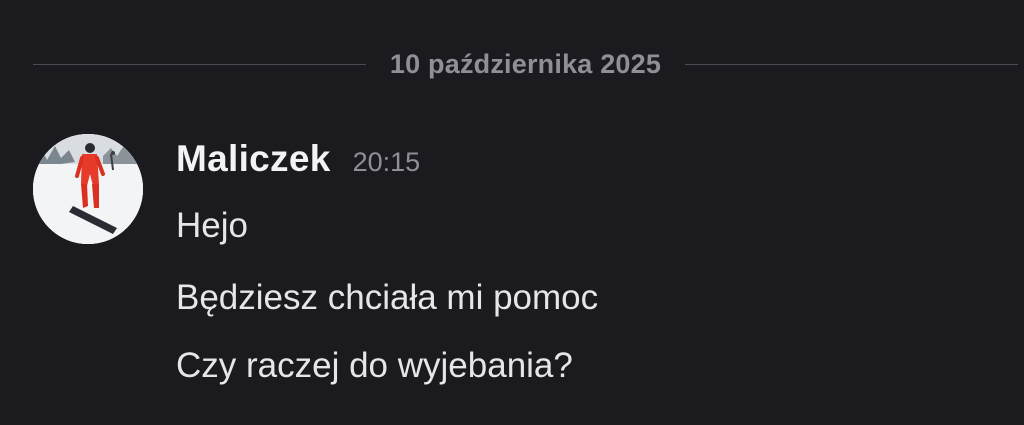 The width and height of the screenshot is (1024, 425). I want to click on message-header: Maliczek 20:15, so click(584, 166).